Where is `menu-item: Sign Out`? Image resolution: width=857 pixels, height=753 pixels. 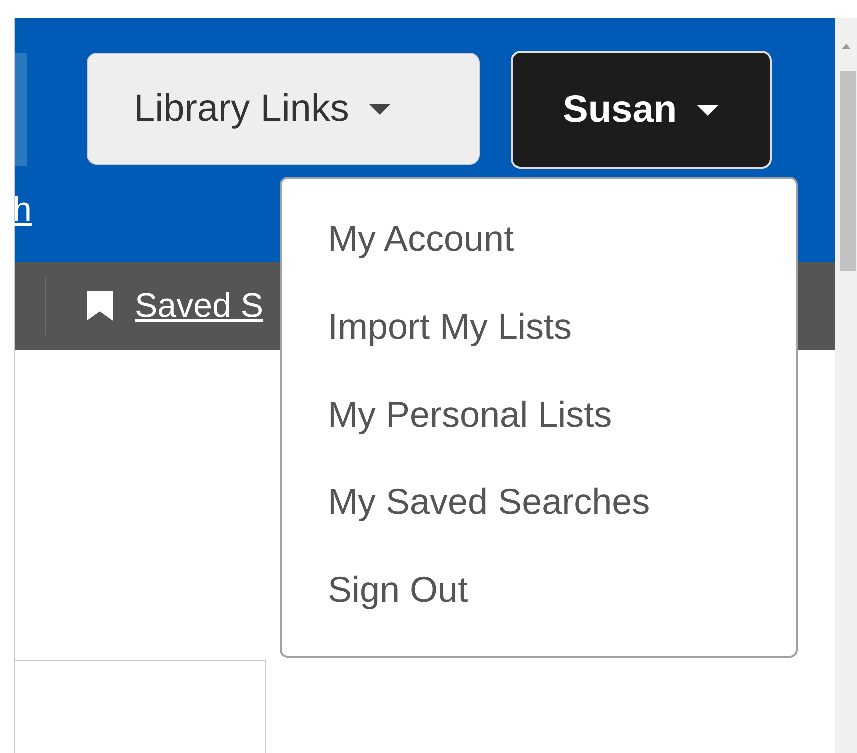
menu-item: Sign Out is located at coordinates (539, 612).